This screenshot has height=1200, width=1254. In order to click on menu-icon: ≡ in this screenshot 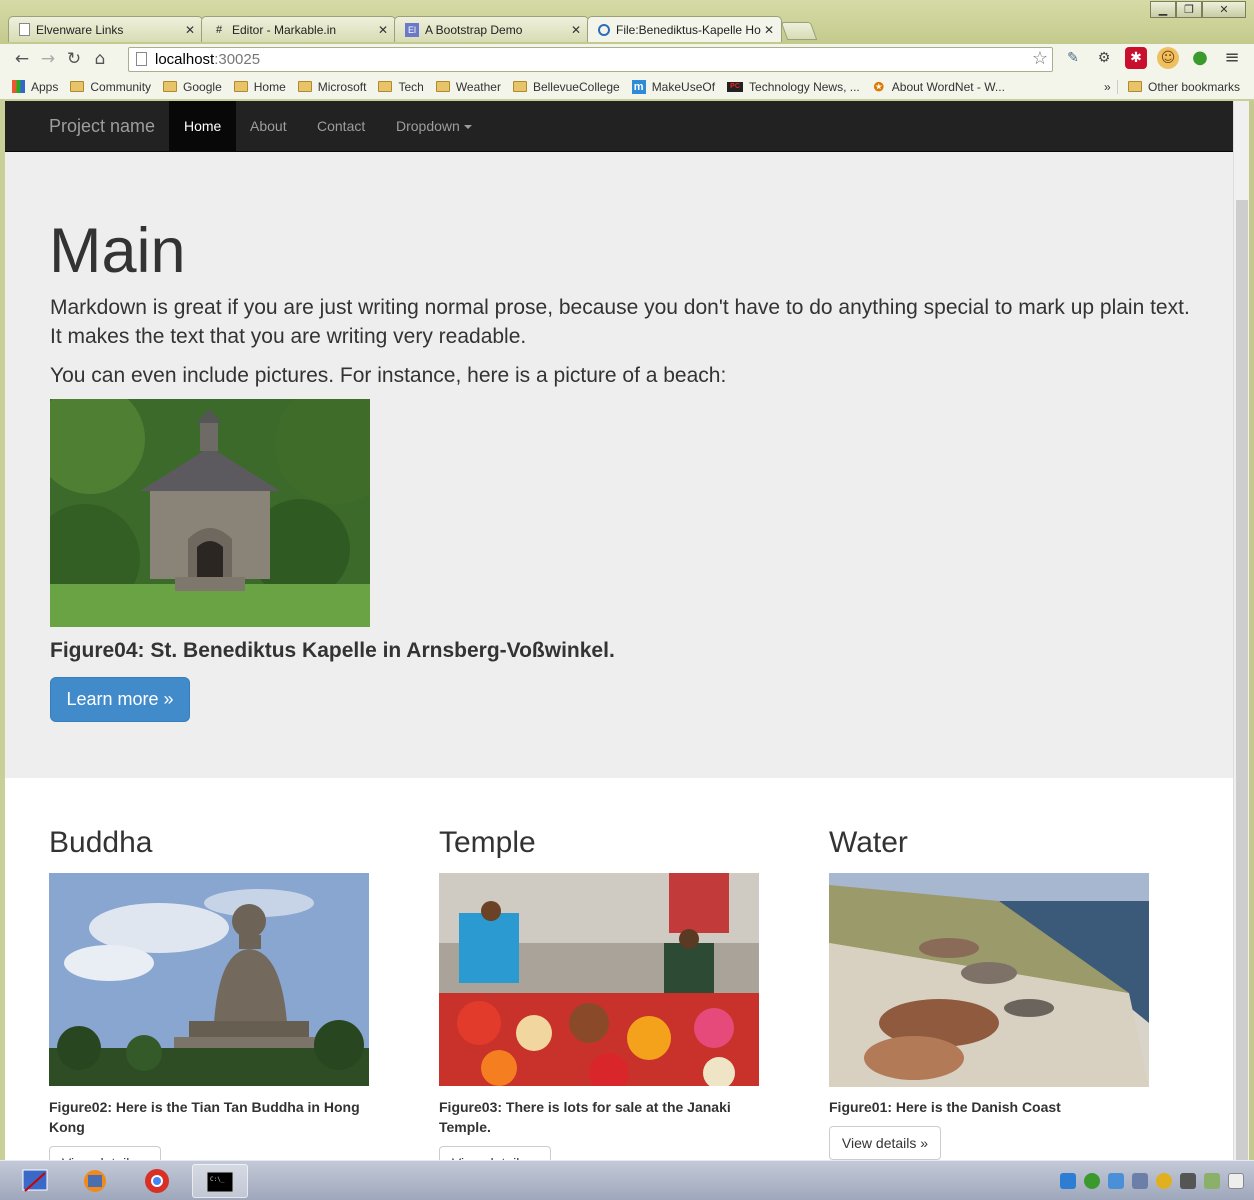, I will do `click(1232, 58)`.